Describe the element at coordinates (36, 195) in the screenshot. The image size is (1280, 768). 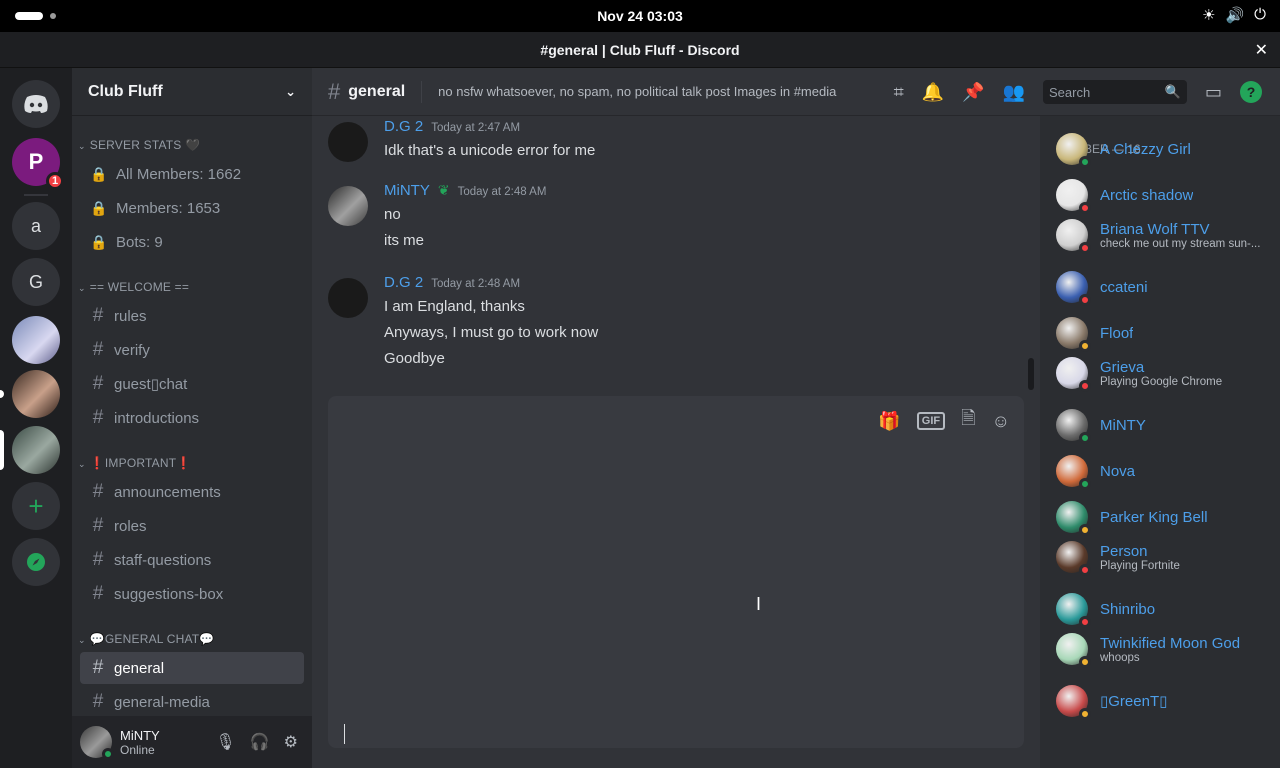
I see `server-separator` at that location.